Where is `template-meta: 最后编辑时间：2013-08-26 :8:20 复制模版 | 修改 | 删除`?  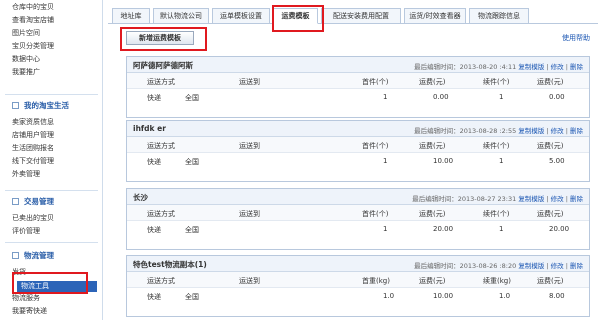
template-meta: 最后编辑时间：2013-08-26 :8:20 复制模版 | 修改 | 删除 is located at coordinates (498, 266).